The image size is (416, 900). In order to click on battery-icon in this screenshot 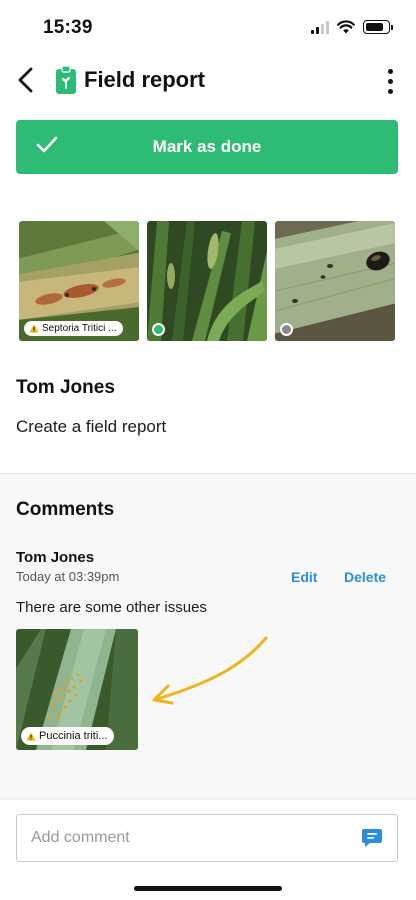, I will do `click(378, 27)`.